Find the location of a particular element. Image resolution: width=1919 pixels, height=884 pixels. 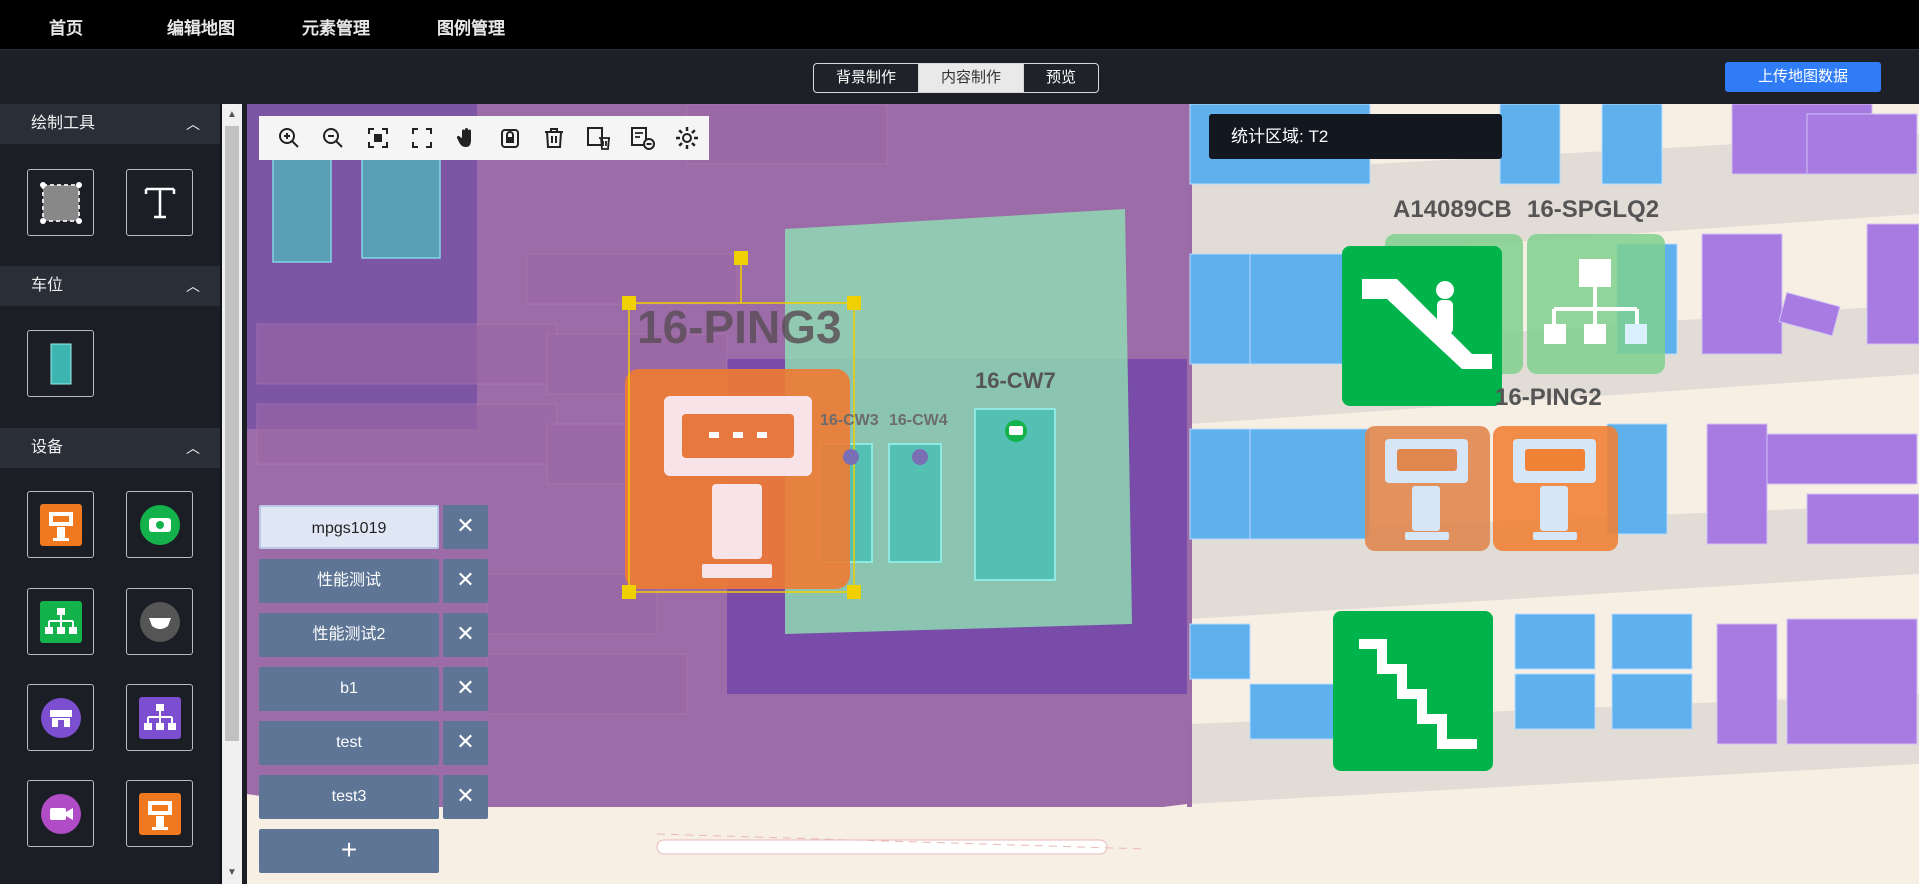

left-panel: 绘制工具 ︿ 车位 ︿ 设备 ︿ is located at coordinates (110, 494).